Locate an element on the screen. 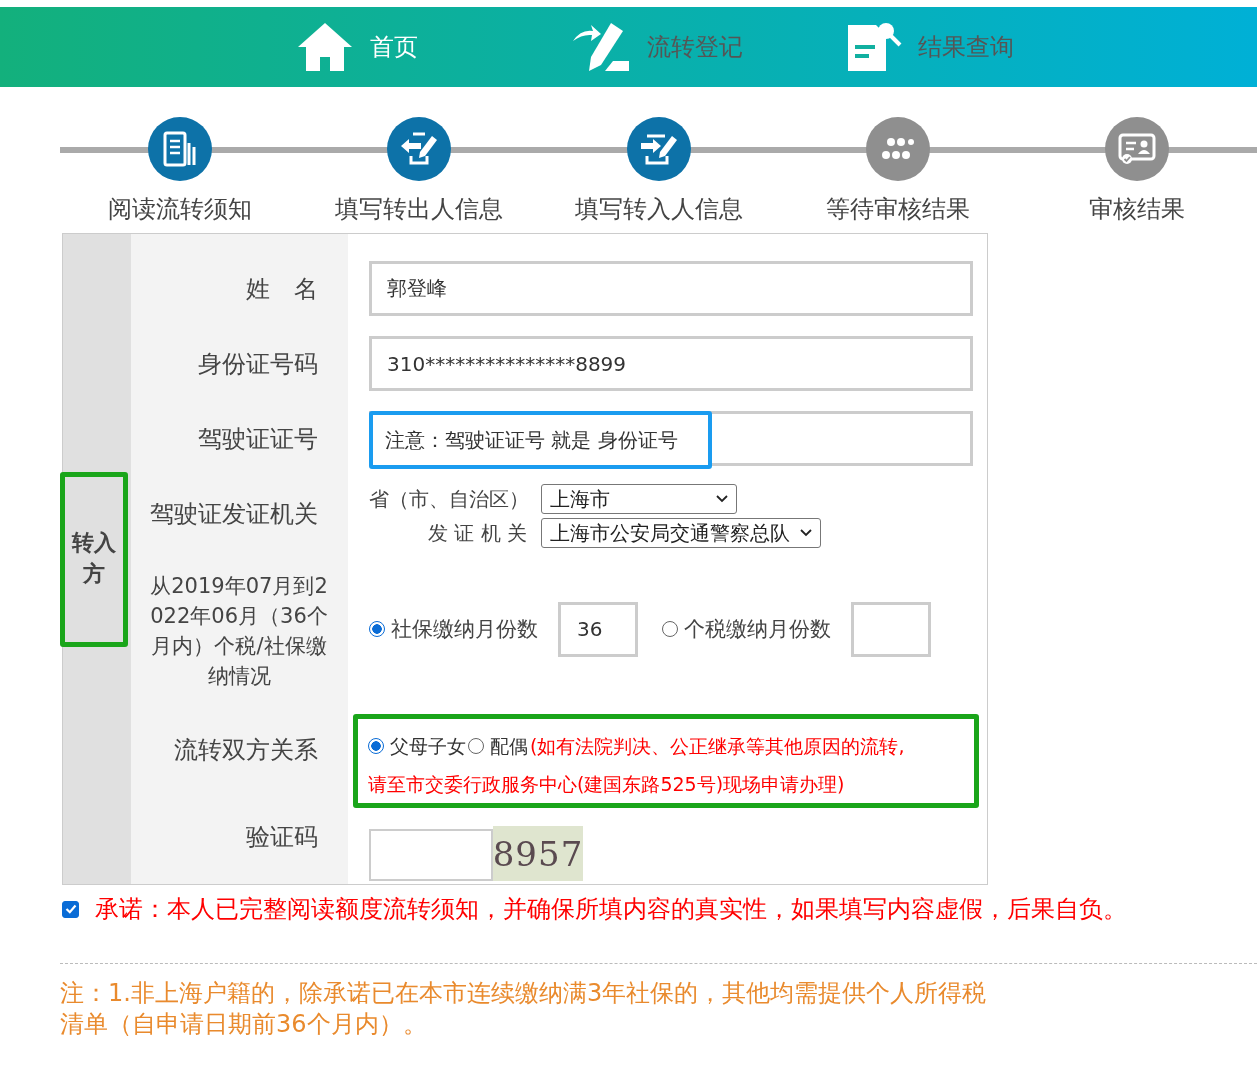 Image resolution: width=1257 pixels, height=1080 pixels. dropdown: 上海市 is located at coordinates (639, 499).